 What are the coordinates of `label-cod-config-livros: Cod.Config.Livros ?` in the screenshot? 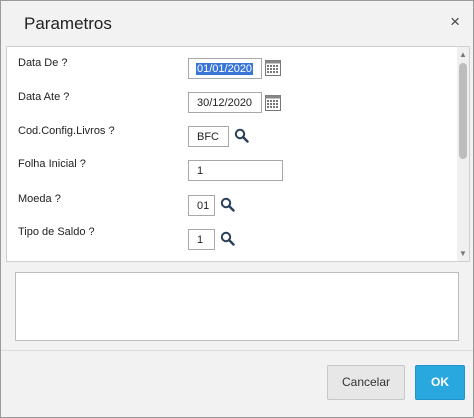 It's located at (66, 131).